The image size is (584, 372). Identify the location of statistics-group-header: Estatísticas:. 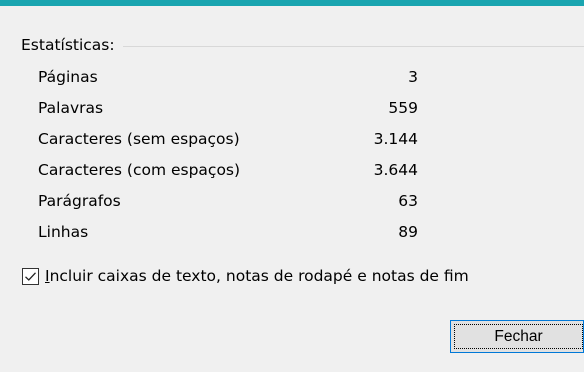
(302, 45).